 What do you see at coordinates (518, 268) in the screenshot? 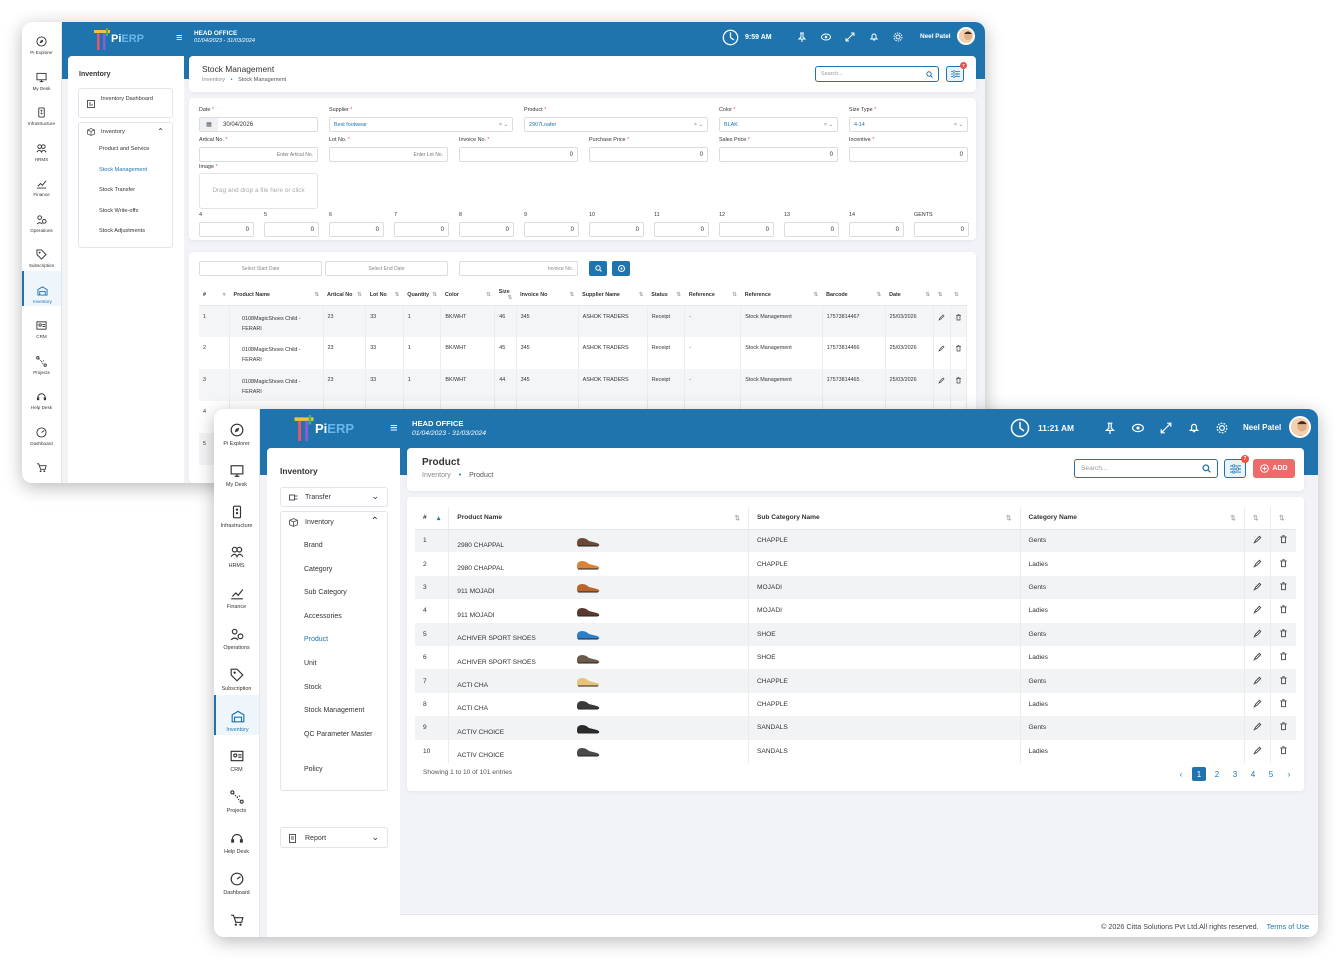
I see `invoice-filter: Invoice No.` at bounding box center [518, 268].